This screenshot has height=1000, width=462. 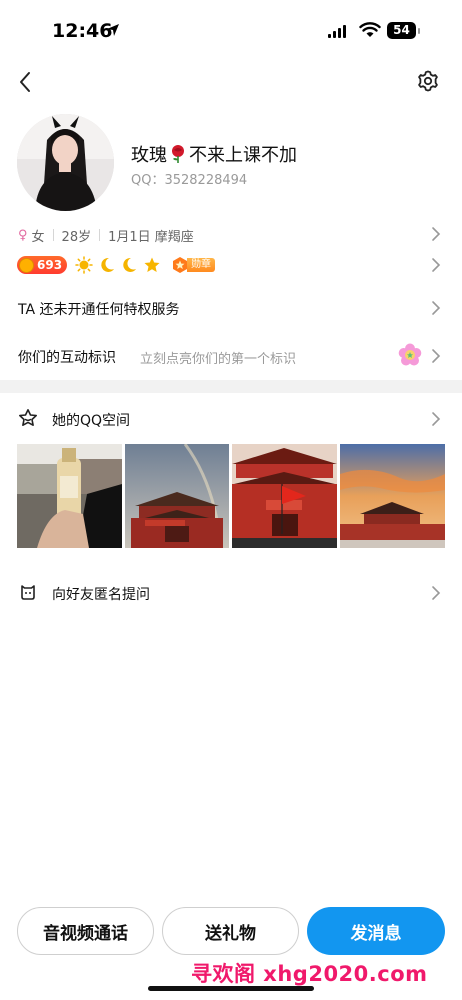 I want to click on level-badge: 693, so click(x=42, y=265).